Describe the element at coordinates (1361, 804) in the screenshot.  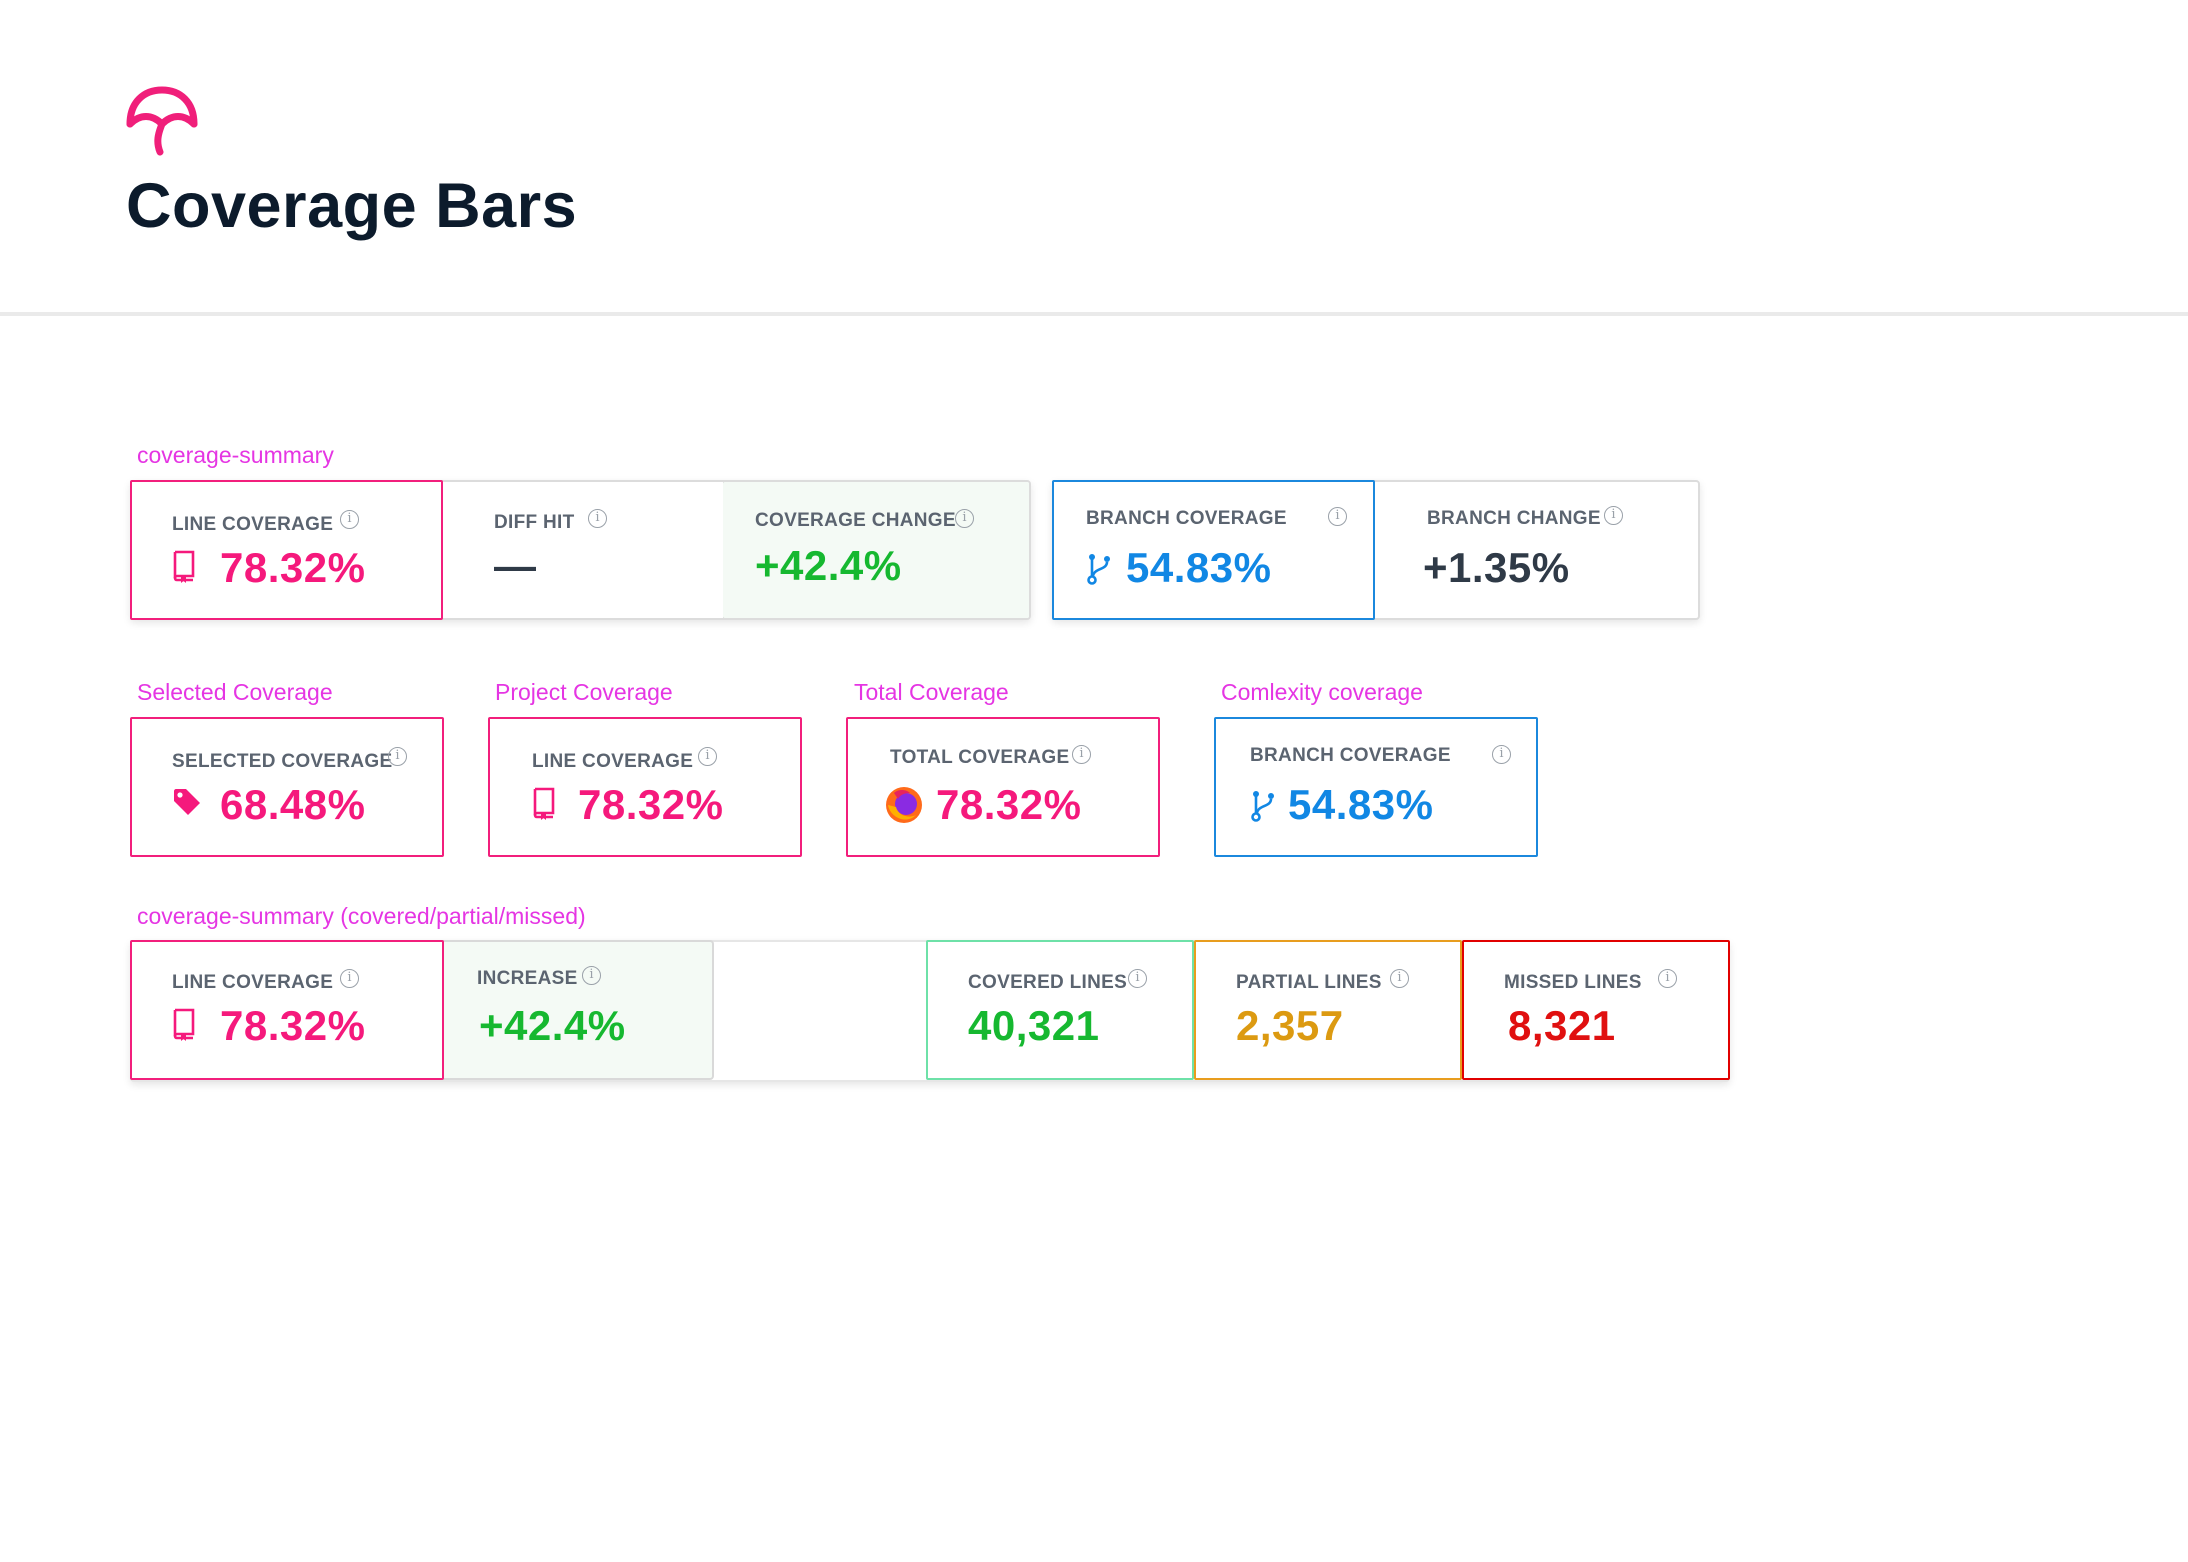
I see `complexity-coverage-value: 54.83%` at that location.